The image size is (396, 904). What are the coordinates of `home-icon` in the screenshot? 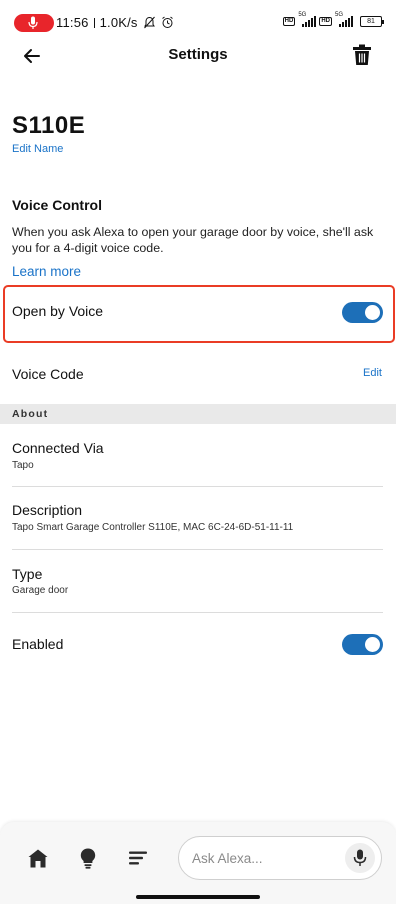 It's located at (38, 858).